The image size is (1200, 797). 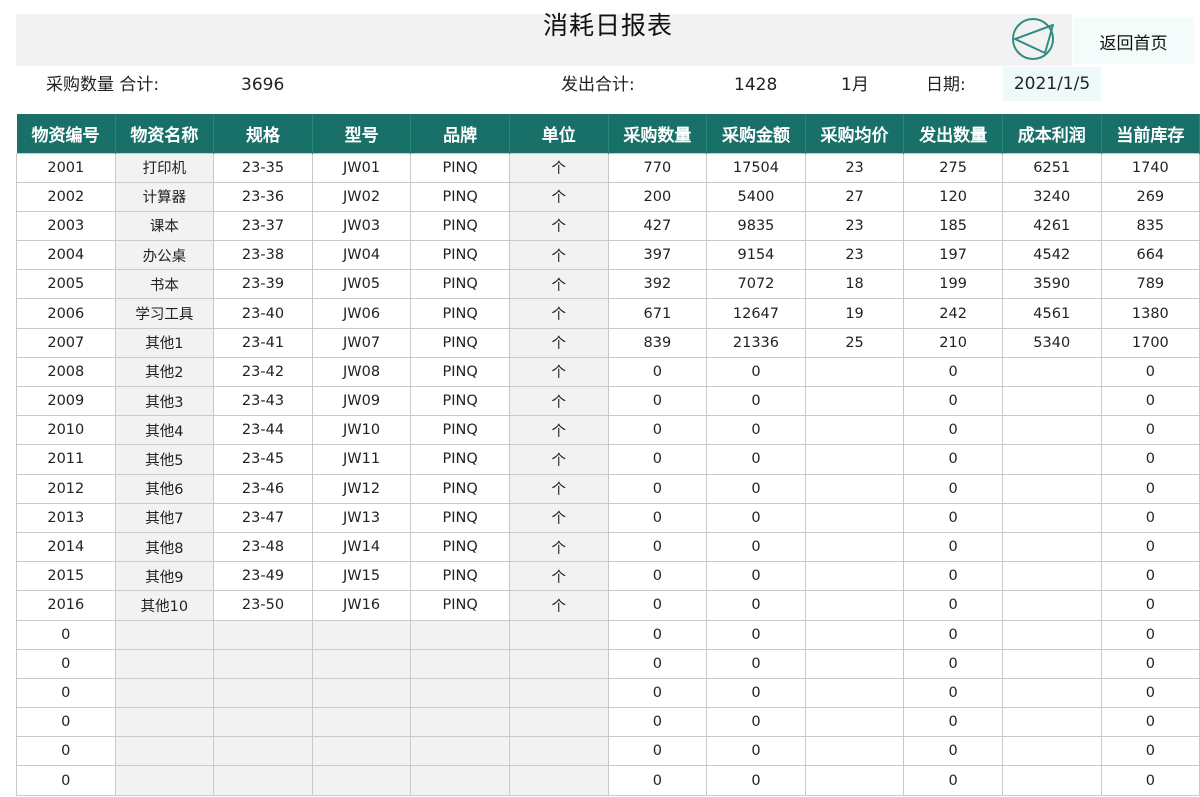 I want to click on table-cell: 23-47, so click(x=263, y=517).